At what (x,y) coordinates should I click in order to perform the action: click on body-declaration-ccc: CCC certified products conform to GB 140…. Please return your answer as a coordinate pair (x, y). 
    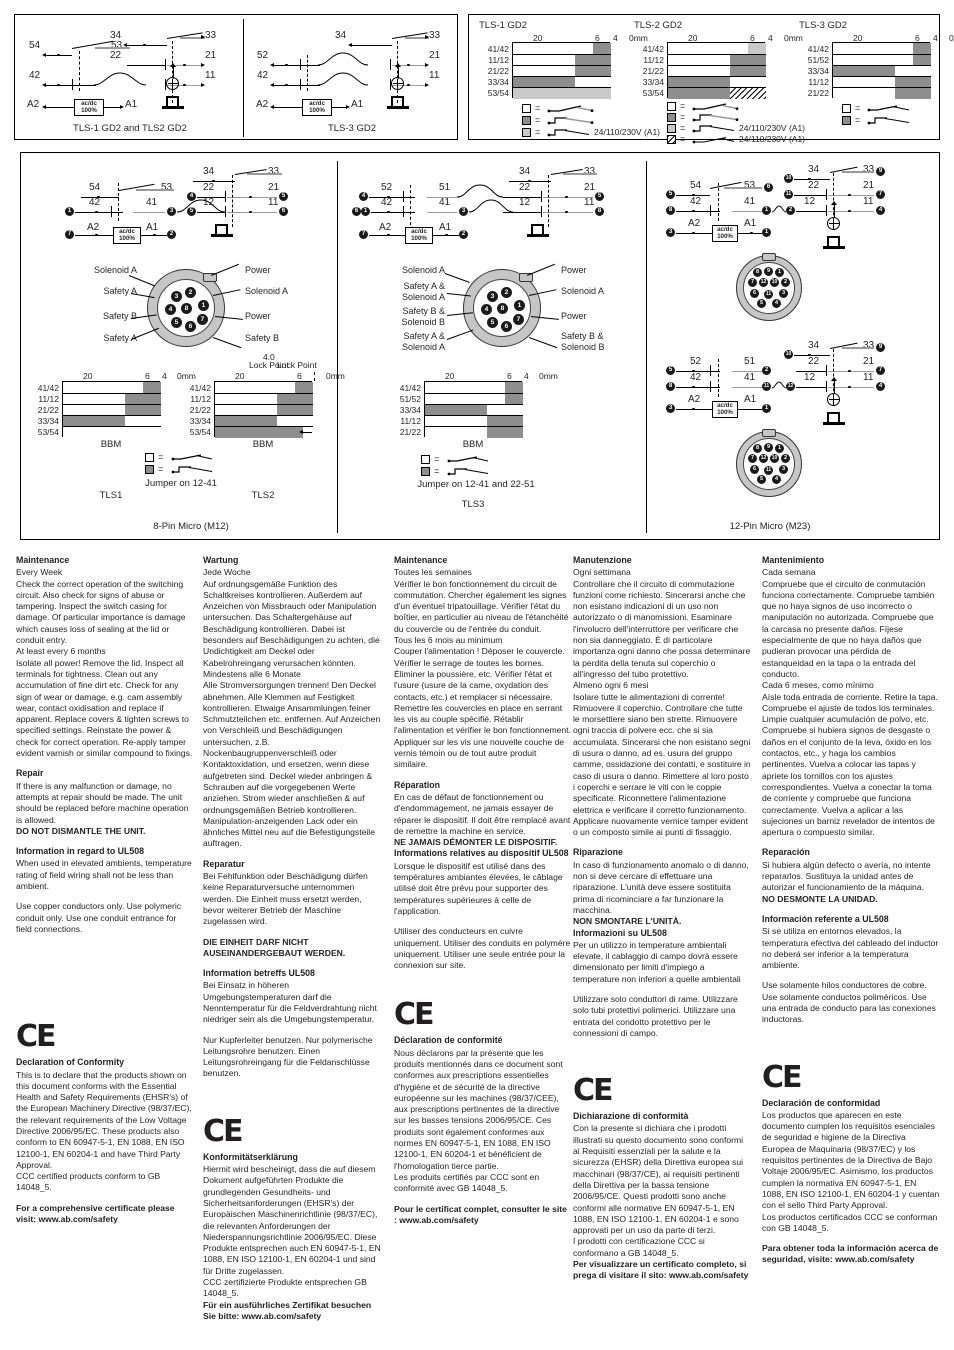
    Looking at the image, I should click on (88, 1182).